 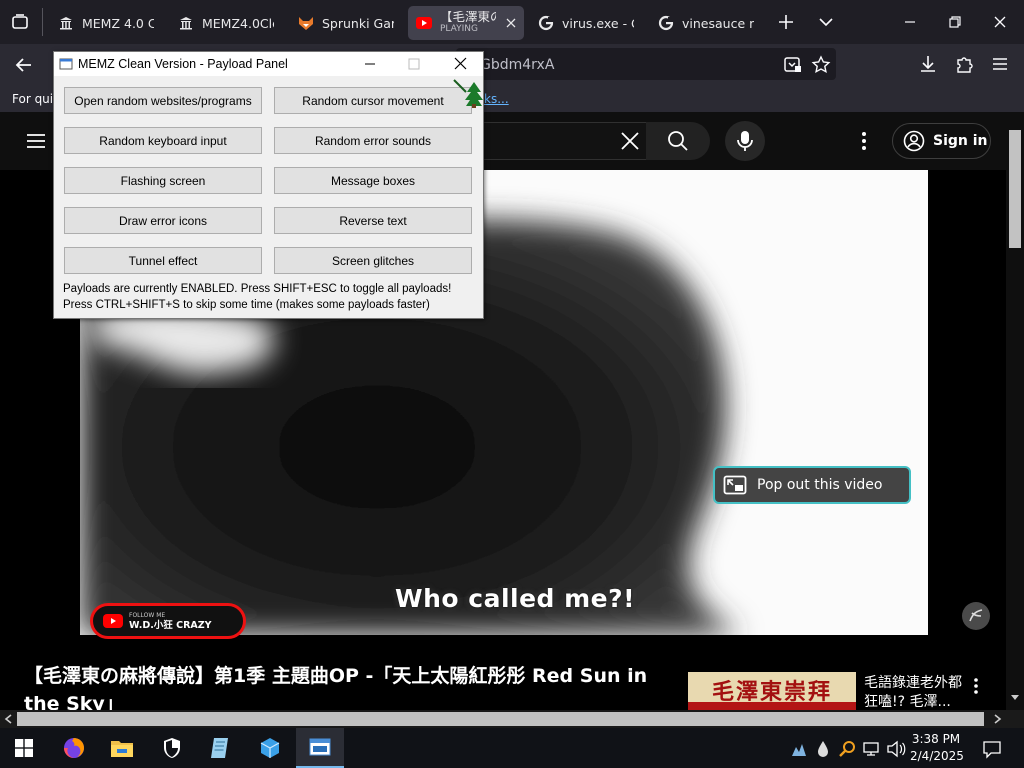 I want to click on tab-title: vinesauce me, so click(x=718, y=23).